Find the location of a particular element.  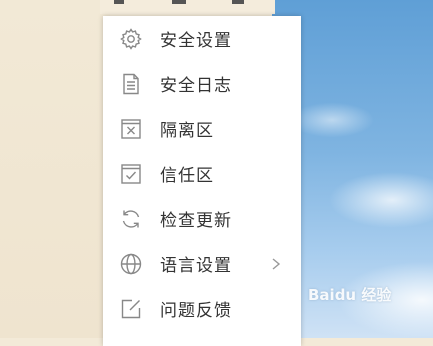

menu-item-security-settings: 安全设置 is located at coordinates (202, 38).